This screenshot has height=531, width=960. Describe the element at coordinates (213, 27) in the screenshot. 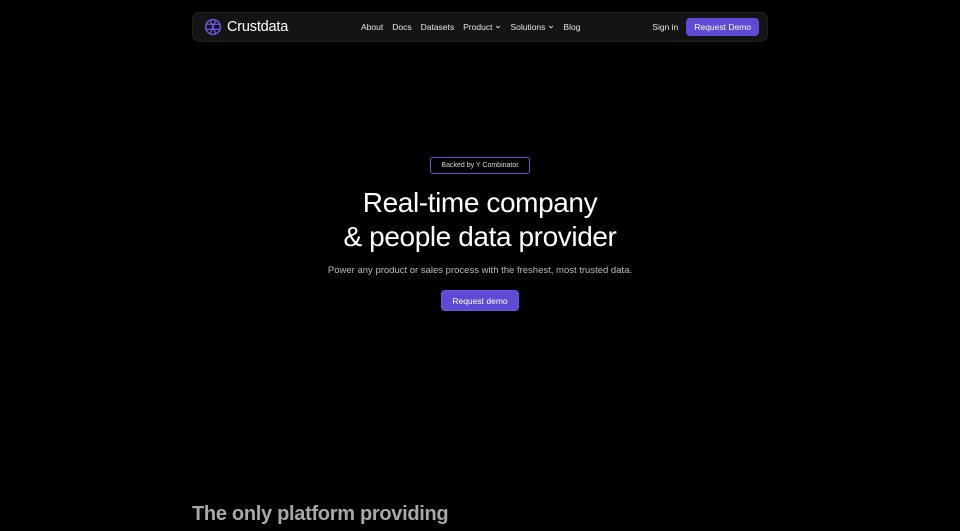

I see `globe-logo-icon` at that location.